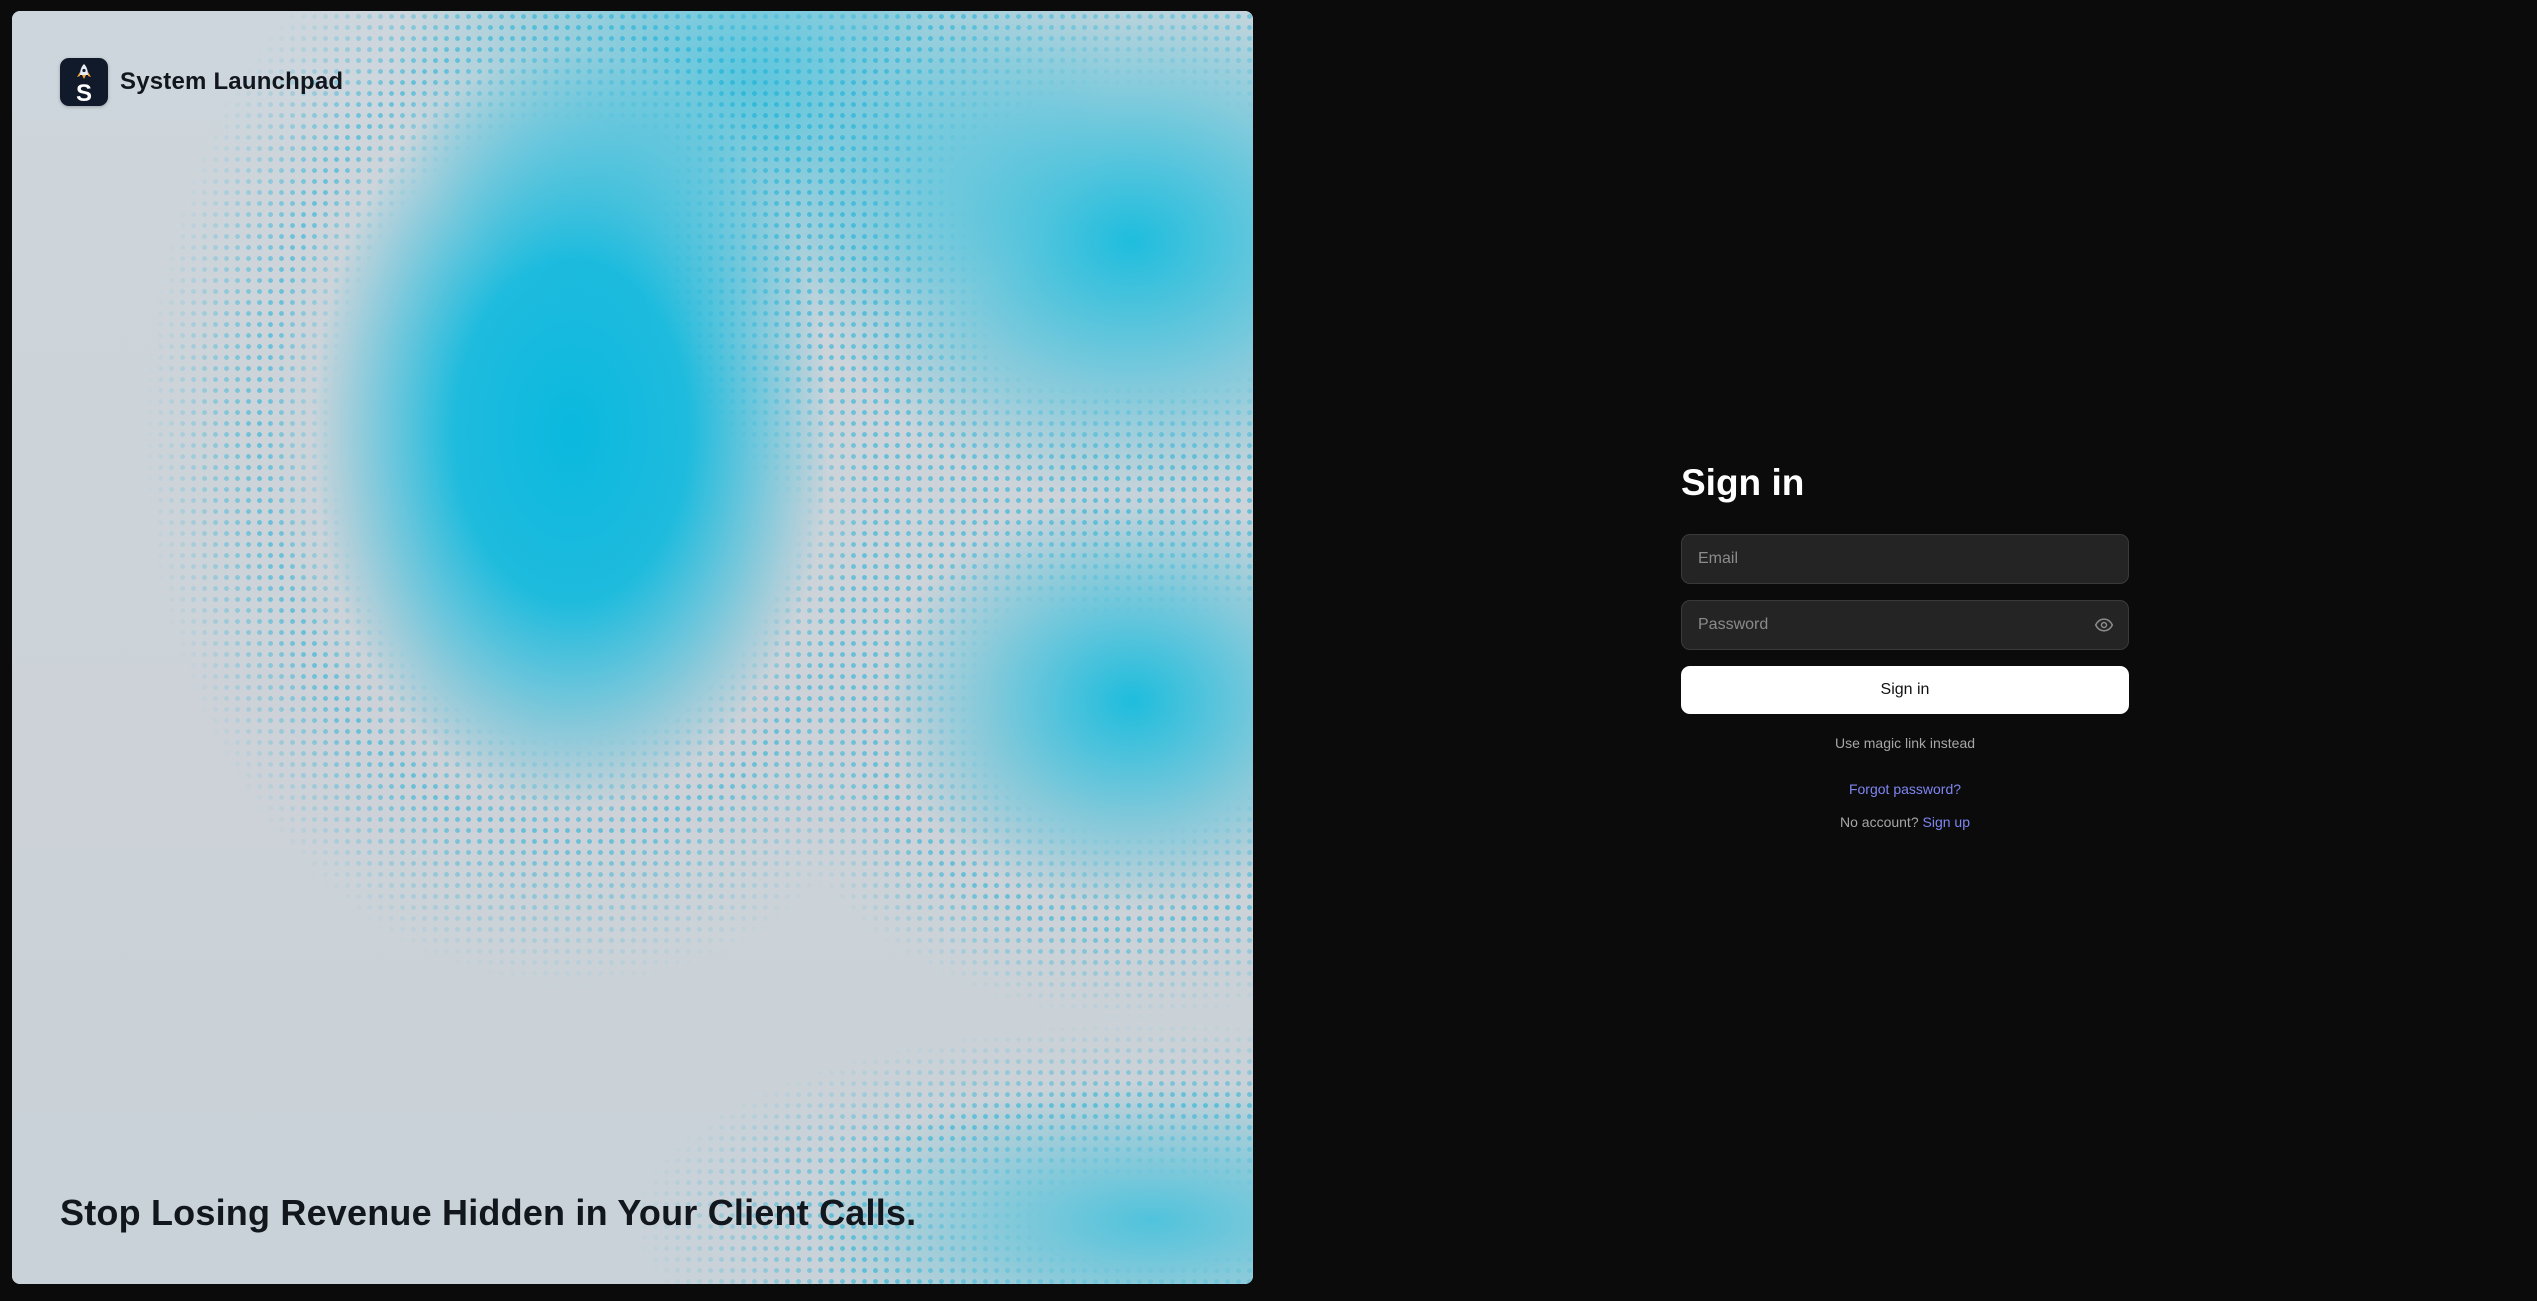  I want to click on no-account-text: No account?, so click(1879, 822).